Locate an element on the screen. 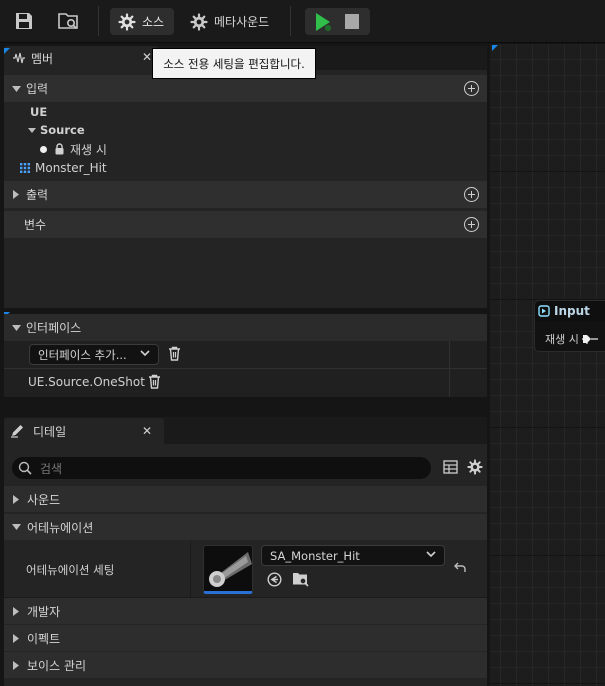 This screenshot has width=605, height=686. lock-icon is located at coordinates (59, 149).